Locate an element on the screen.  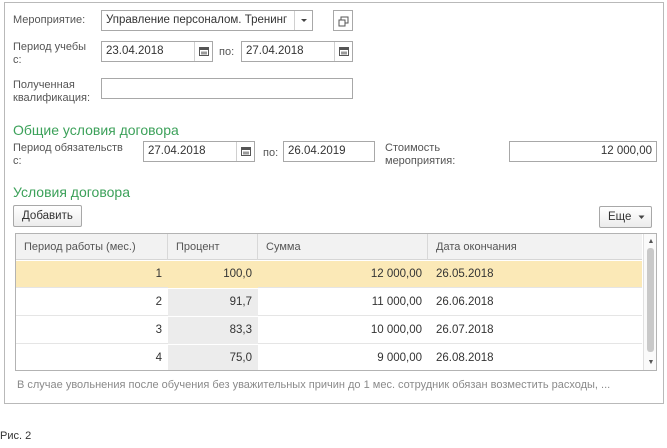
scrollbar-thumb is located at coordinates (650, 300).